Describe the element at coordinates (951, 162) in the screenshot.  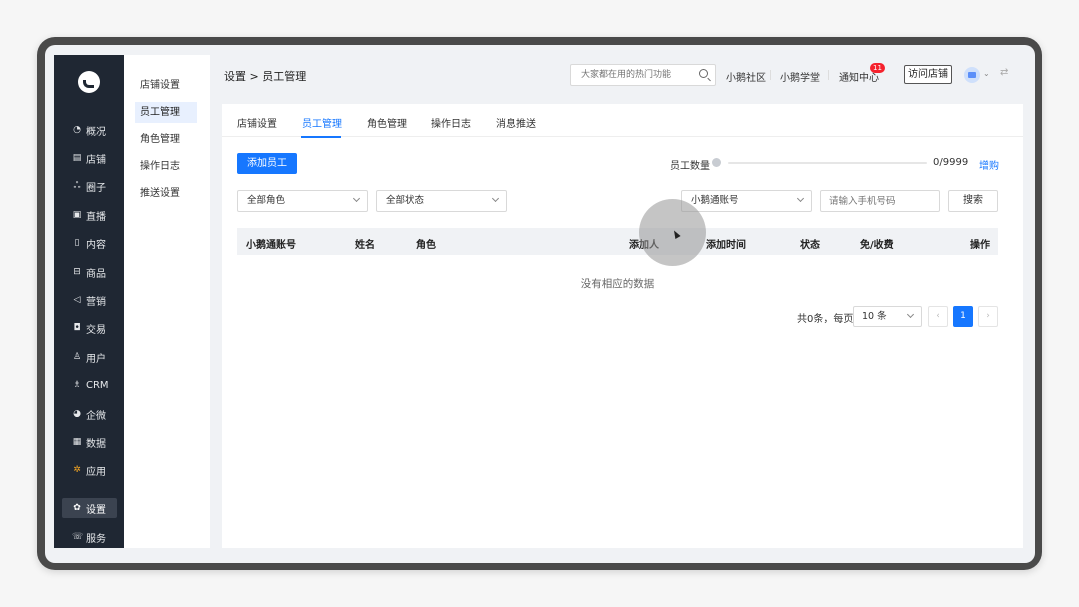
I see `employee-count-value: 0/9999` at that location.